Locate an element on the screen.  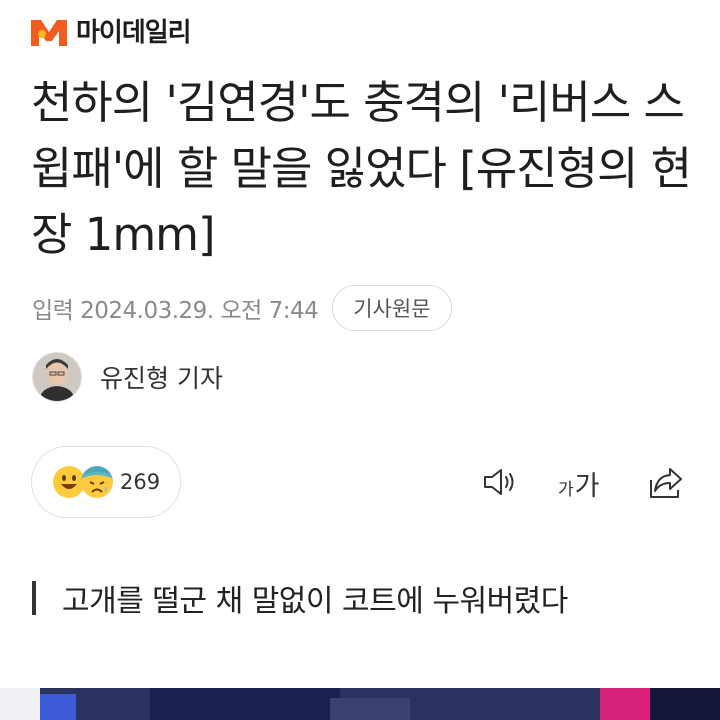
reaction-button: 269 is located at coordinates (106, 482).